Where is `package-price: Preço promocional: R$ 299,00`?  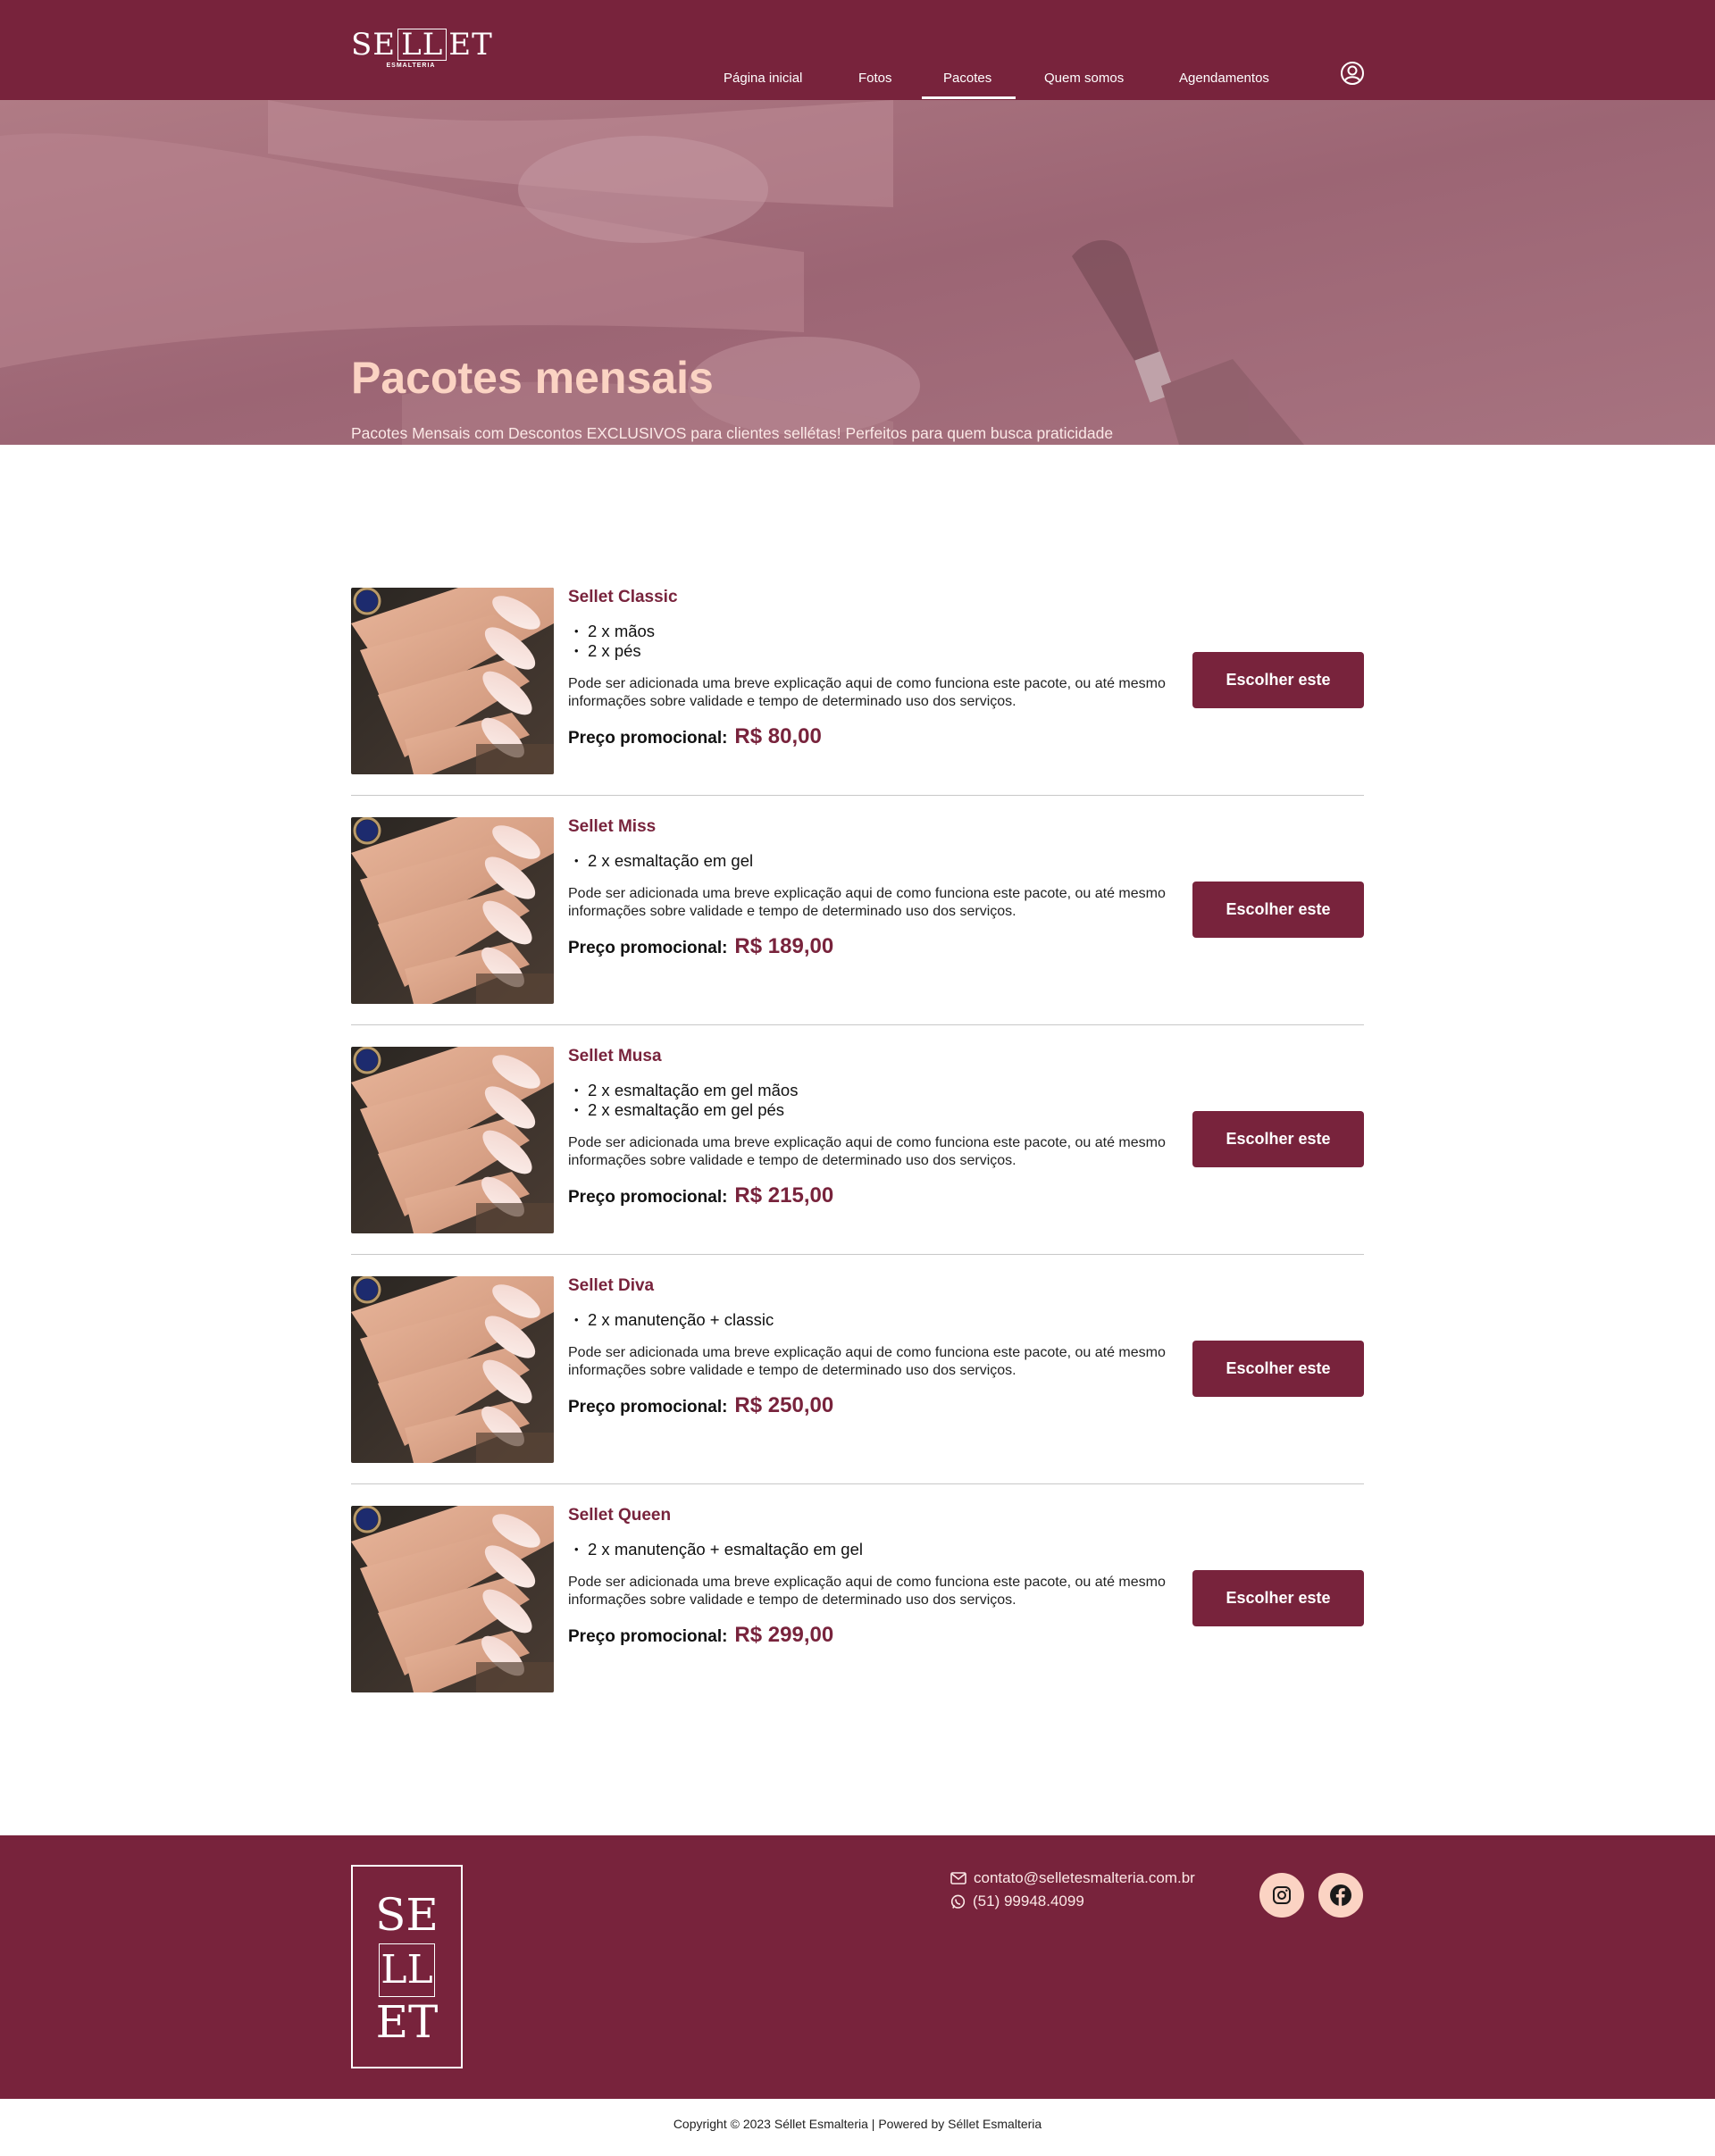
package-price: Preço promocional: R$ 299,00 is located at coordinates (700, 1635).